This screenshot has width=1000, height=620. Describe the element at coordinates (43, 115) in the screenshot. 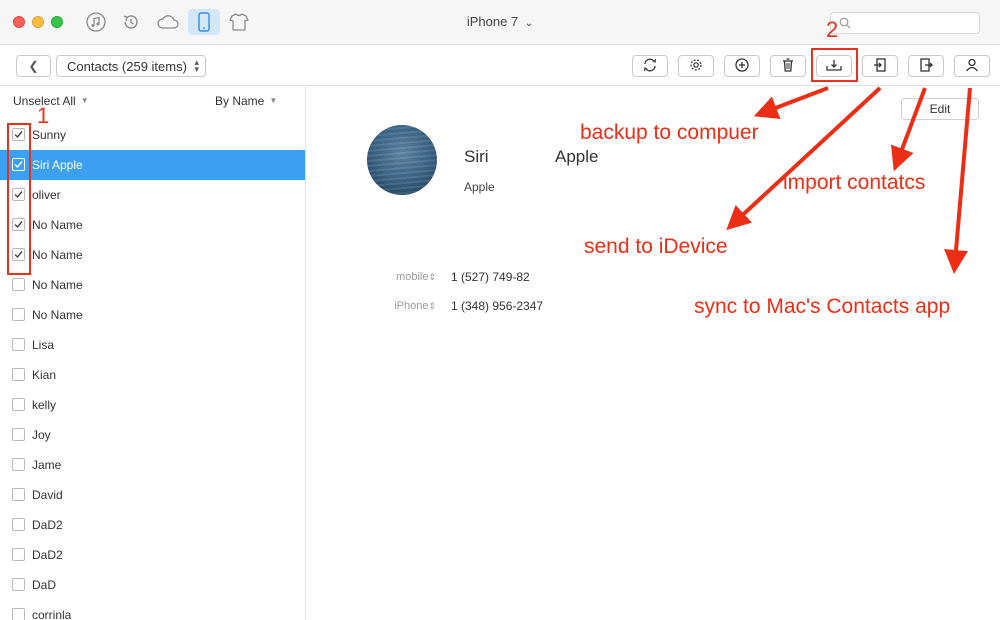

I see `step-1-annotation: 1` at that location.